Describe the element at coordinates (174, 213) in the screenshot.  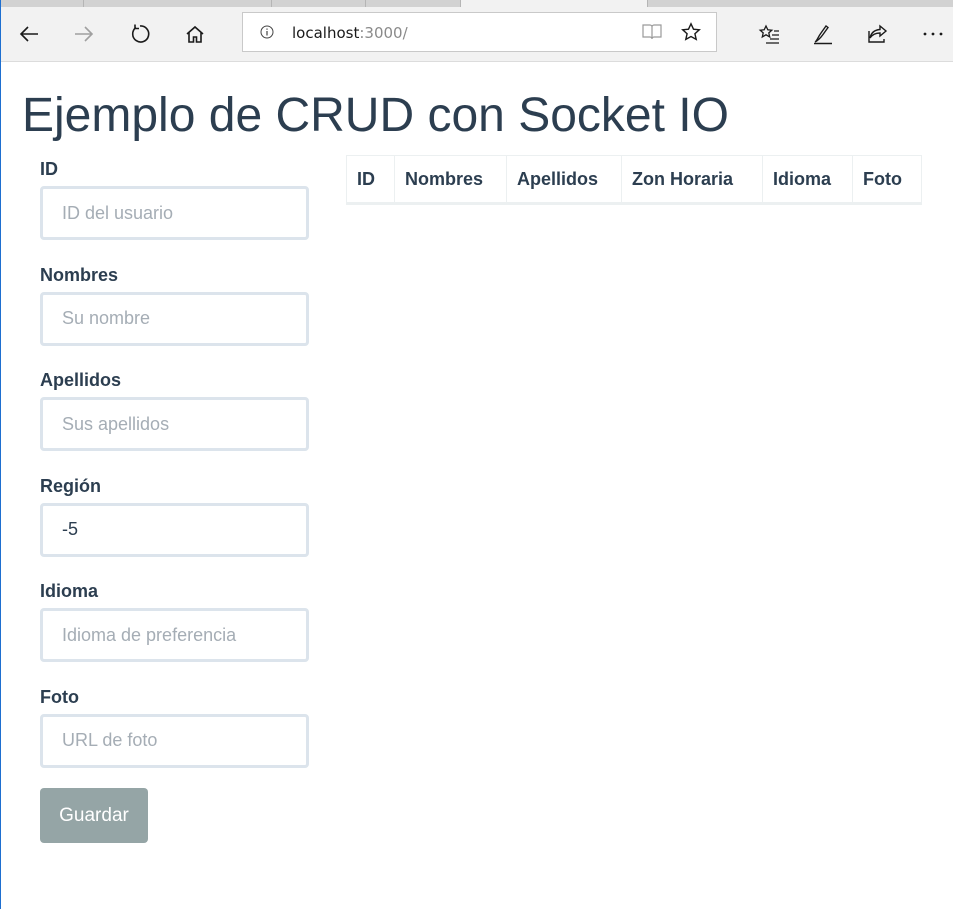
I see `id-input` at that location.